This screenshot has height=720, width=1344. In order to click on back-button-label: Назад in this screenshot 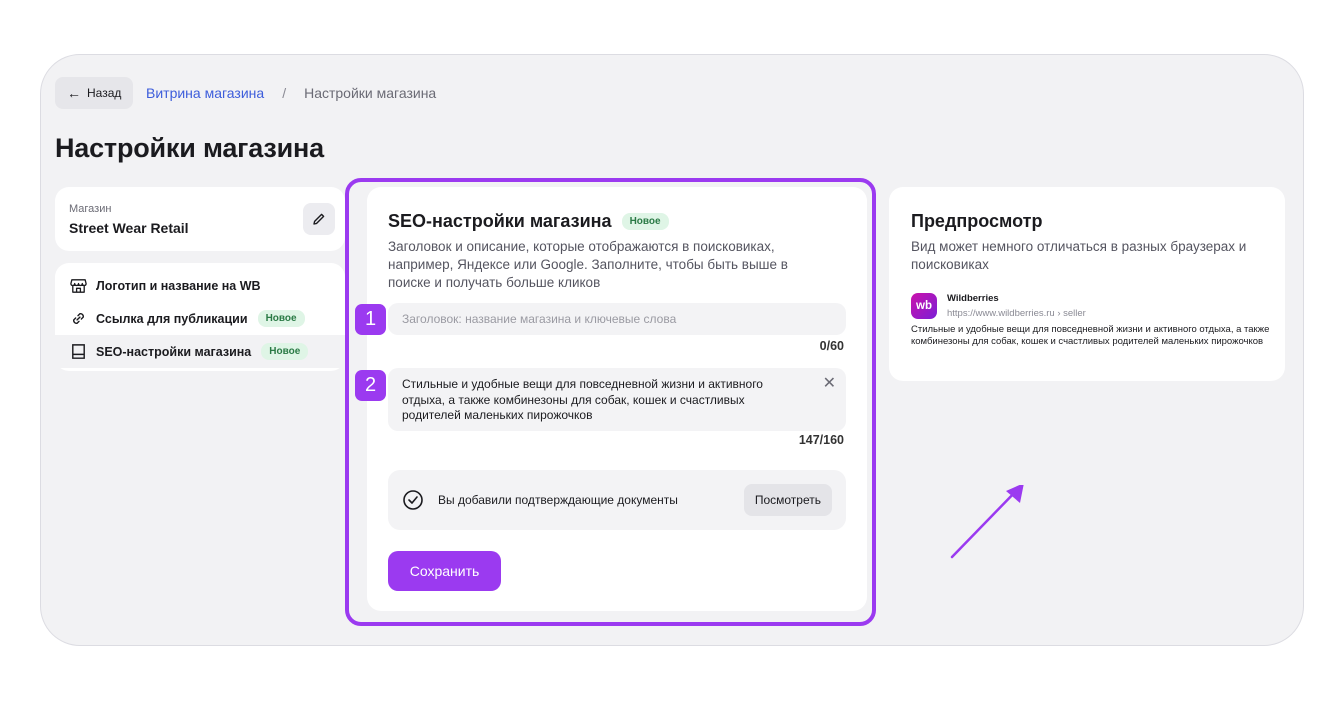, I will do `click(104, 93)`.